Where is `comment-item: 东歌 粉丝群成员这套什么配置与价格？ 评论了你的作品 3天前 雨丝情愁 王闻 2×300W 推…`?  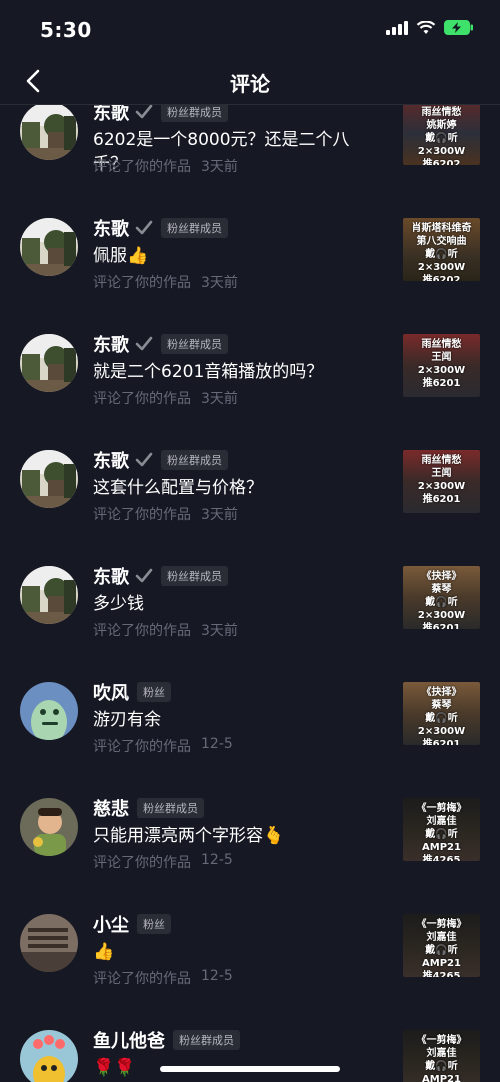
comment-item: 东歌 粉丝群成员这套什么配置与价格？ 评论了你的作品 3天前 雨丝情愁 王闻 2×300W 推… is located at coordinates (250, 497).